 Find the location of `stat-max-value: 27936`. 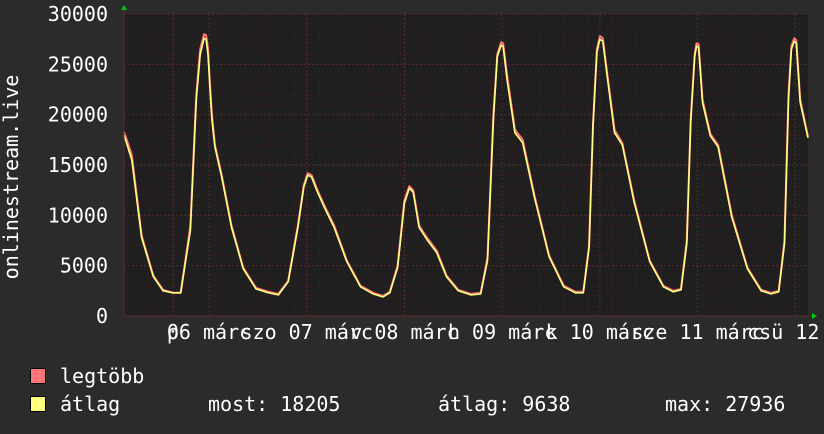

stat-max-value: 27936 is located at coordinates (755, 404).